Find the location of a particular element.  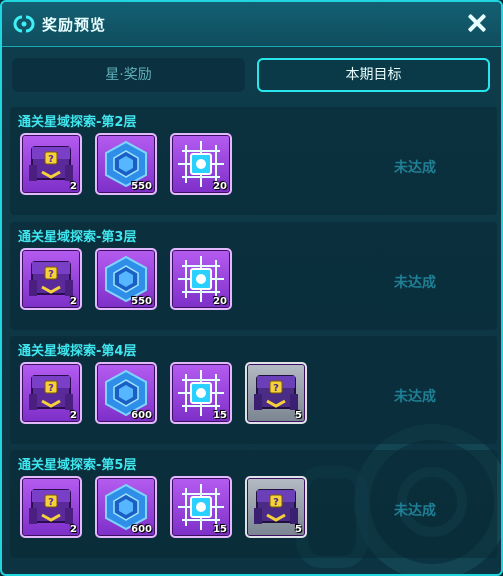

tab-current-goals: 本期目标 is located at coordinates (373, 75).